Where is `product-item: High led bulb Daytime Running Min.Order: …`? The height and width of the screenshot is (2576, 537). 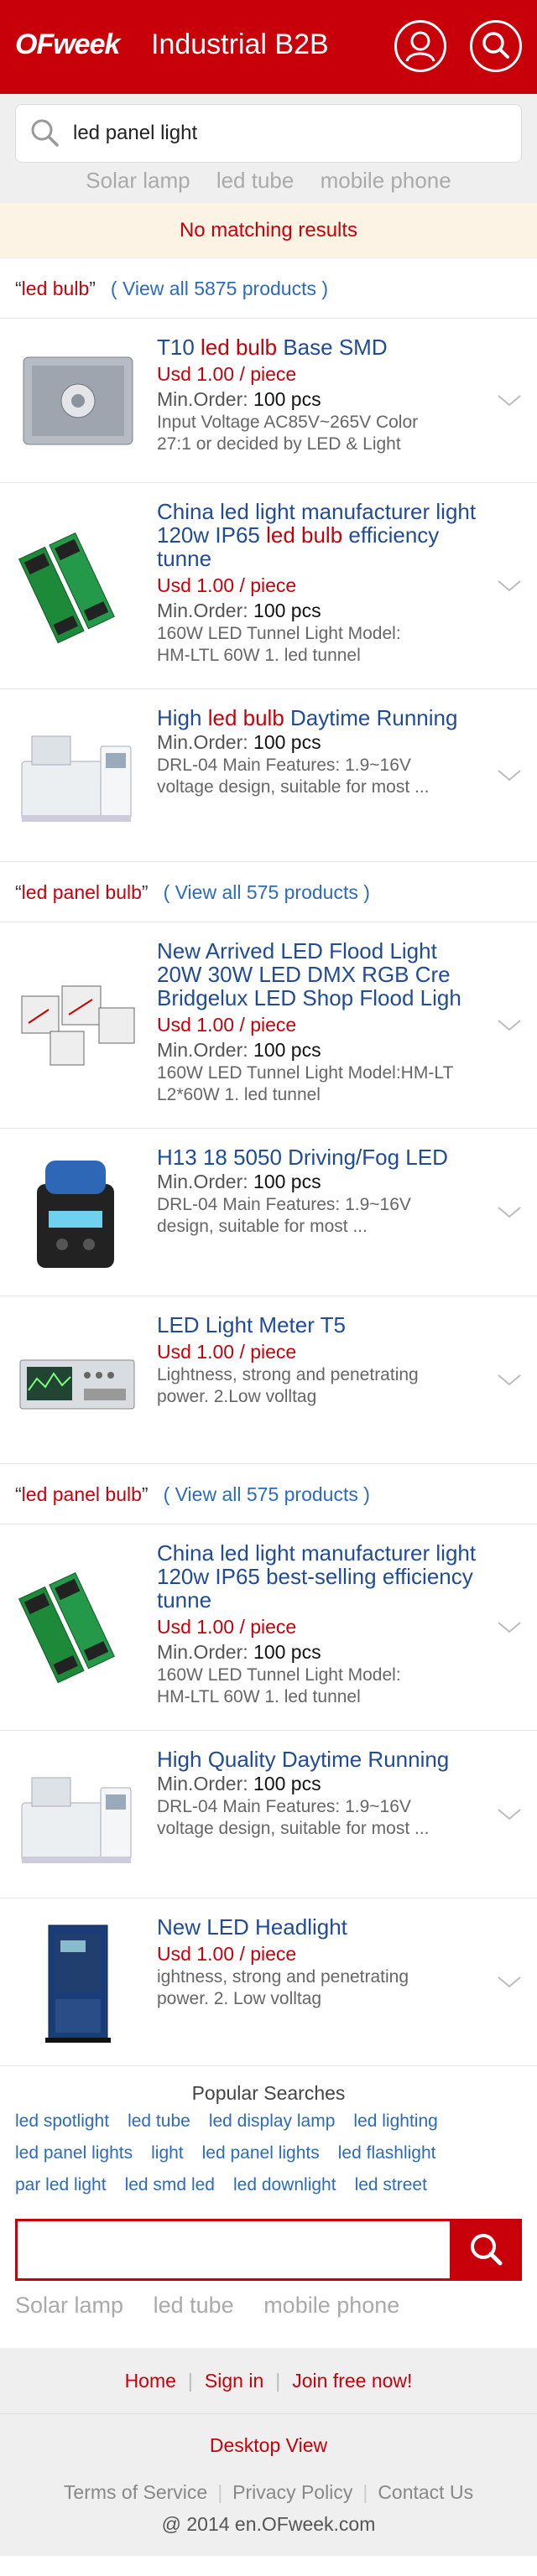
product-item: High led bulb Daytime Running Min.Order: … is located at coordinates (268, 775).